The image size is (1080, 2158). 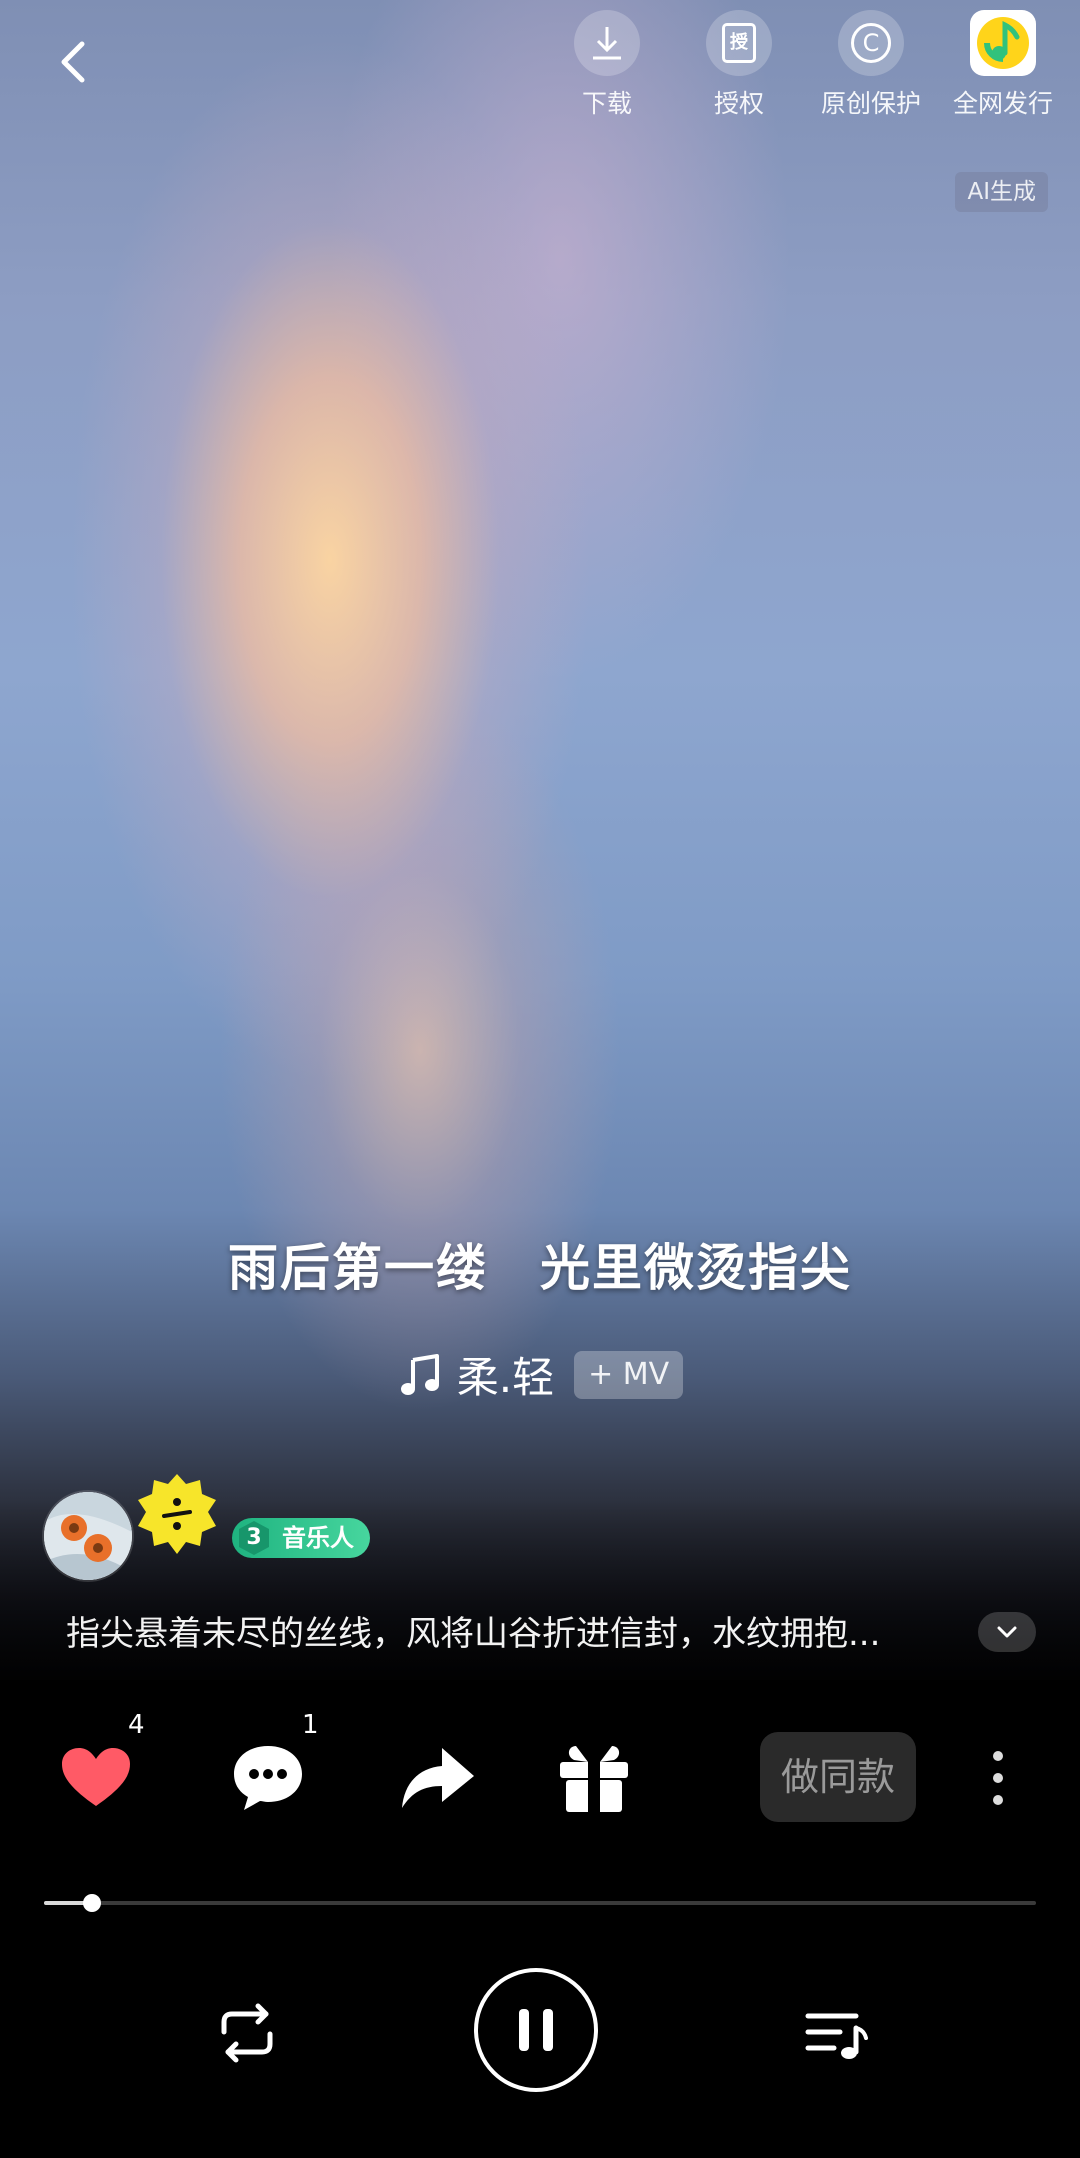 What do you see at coordinates (540, 1903) in the screenshot?
I see `progress-bar` at bounding box center [540, 1903].